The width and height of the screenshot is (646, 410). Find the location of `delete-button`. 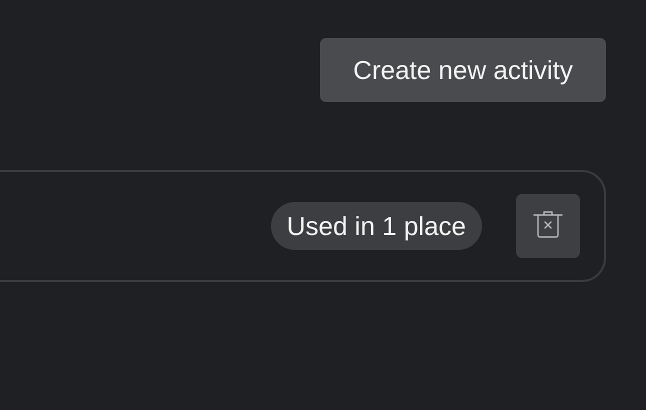

delete-button is located at coordinates (548, 226).